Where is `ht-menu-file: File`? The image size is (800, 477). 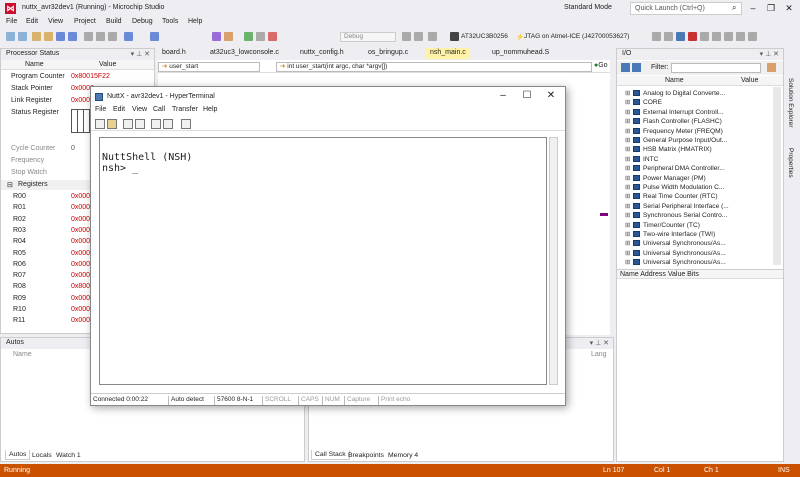 ht-menu-file: File is located at coordinates (100, 109).